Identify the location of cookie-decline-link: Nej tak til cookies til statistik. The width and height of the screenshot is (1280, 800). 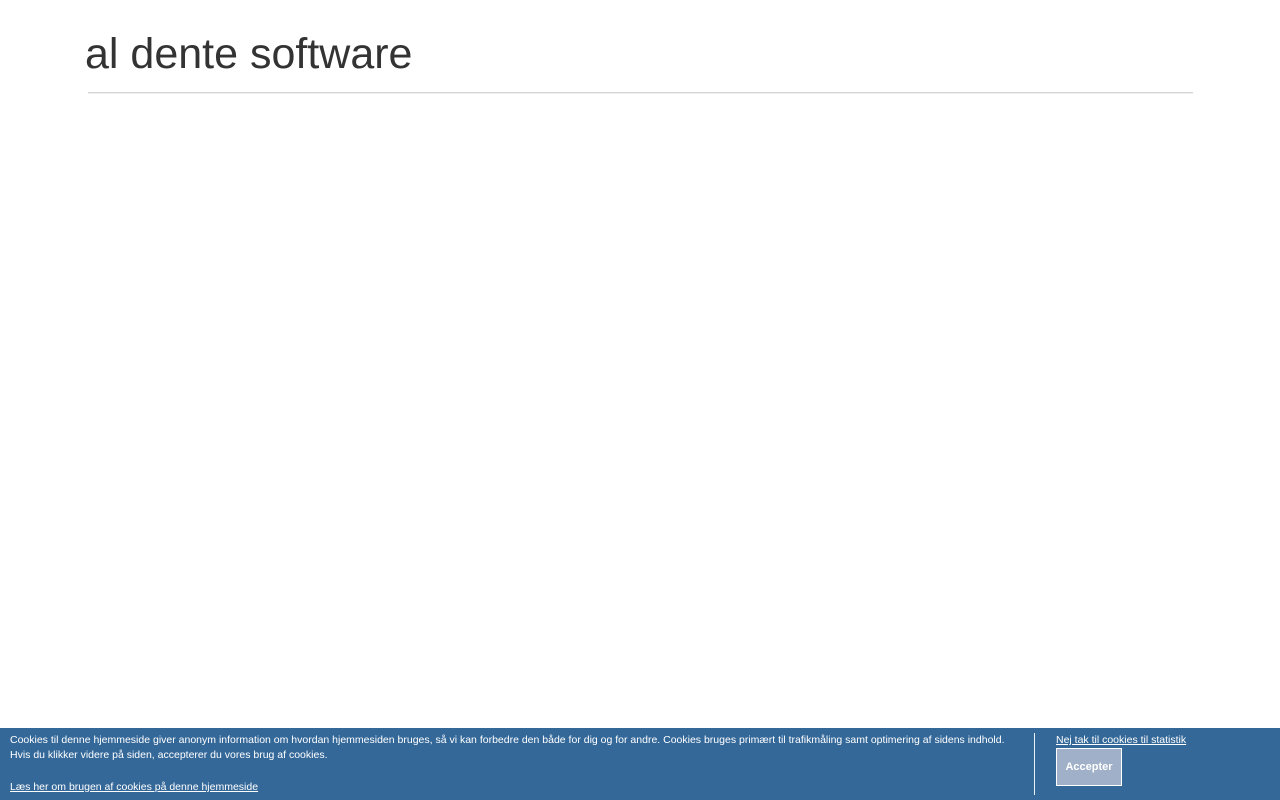
(1121, 740).